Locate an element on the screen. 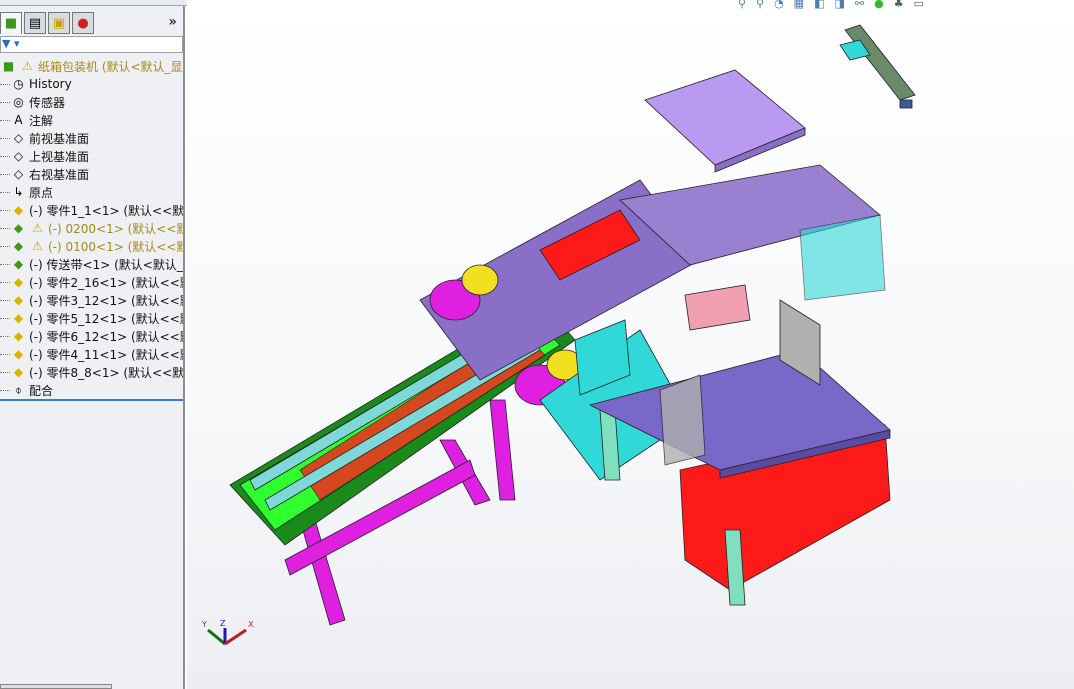  triad-y-label: Y is located at coordinates (204, 624).